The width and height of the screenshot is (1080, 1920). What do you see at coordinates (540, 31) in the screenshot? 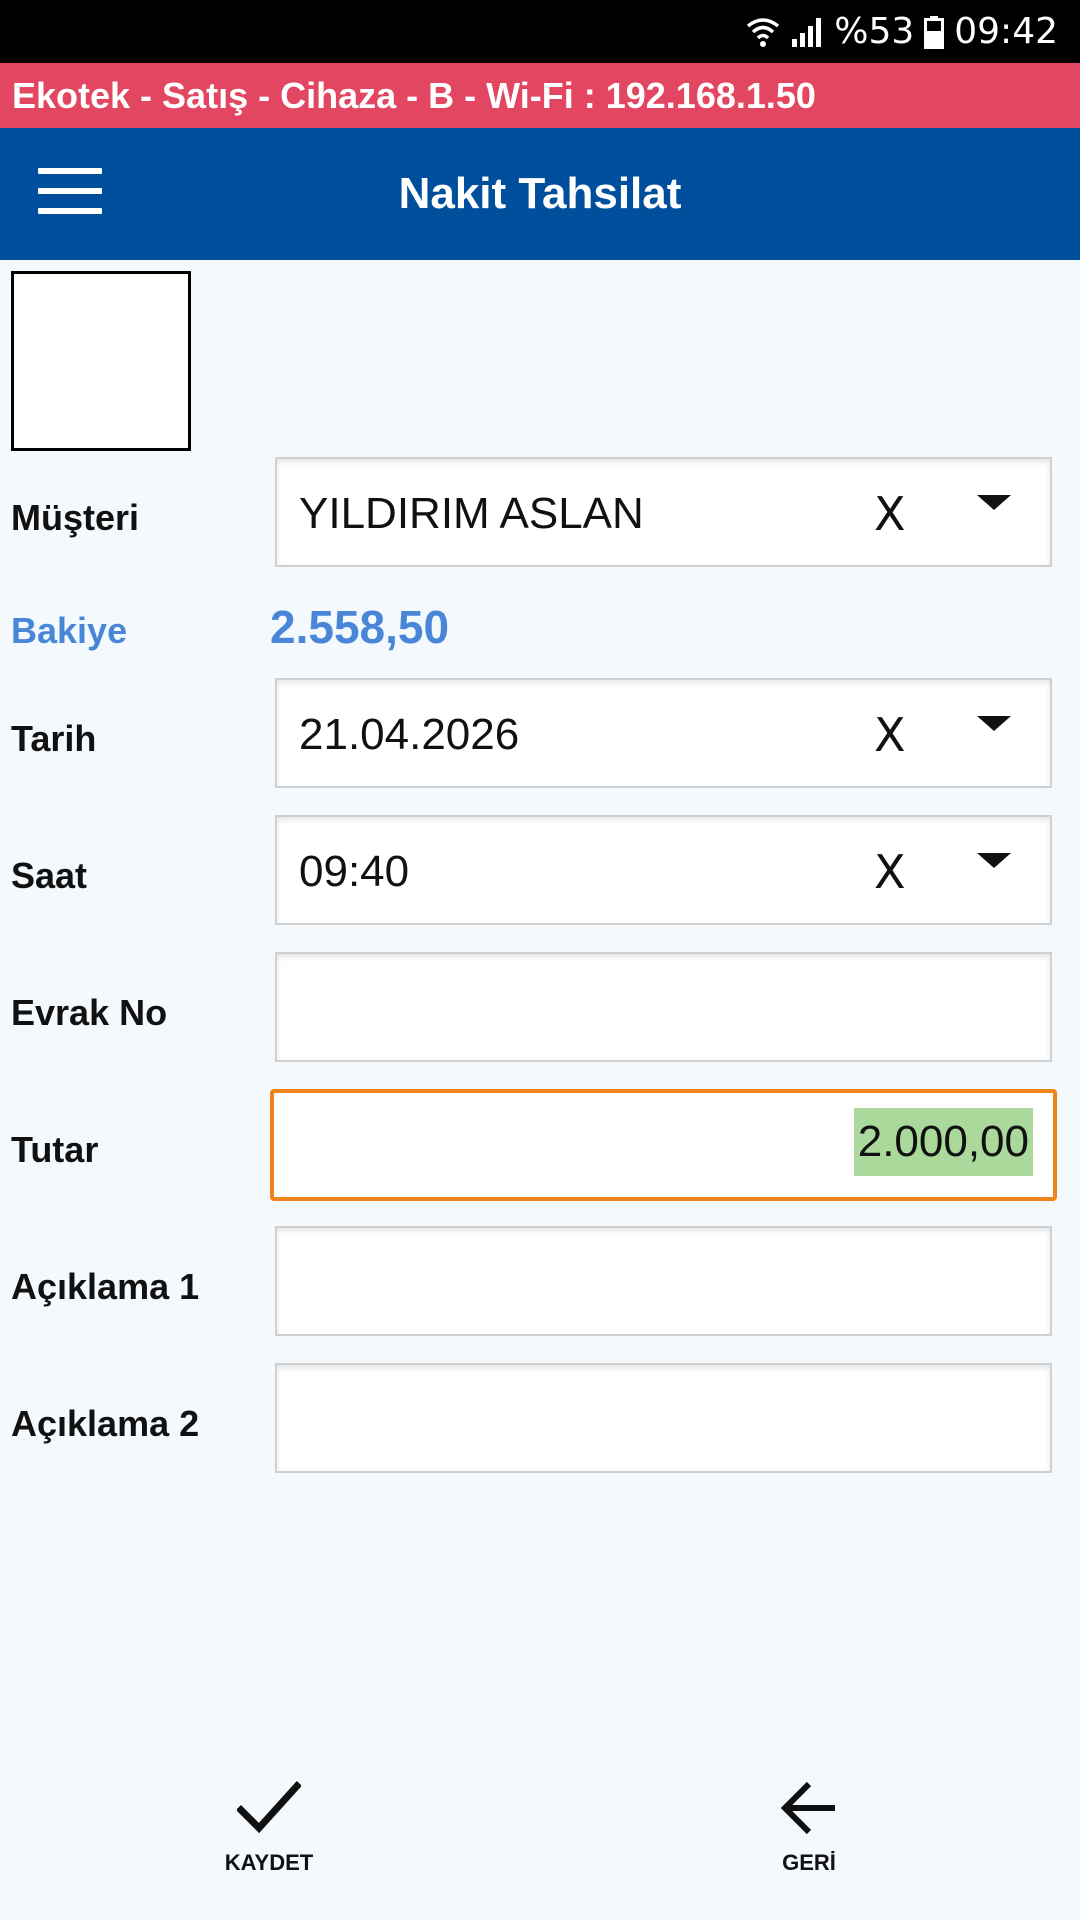
I see `status-bar: %53 09:42` at bounding box center [540, 31].